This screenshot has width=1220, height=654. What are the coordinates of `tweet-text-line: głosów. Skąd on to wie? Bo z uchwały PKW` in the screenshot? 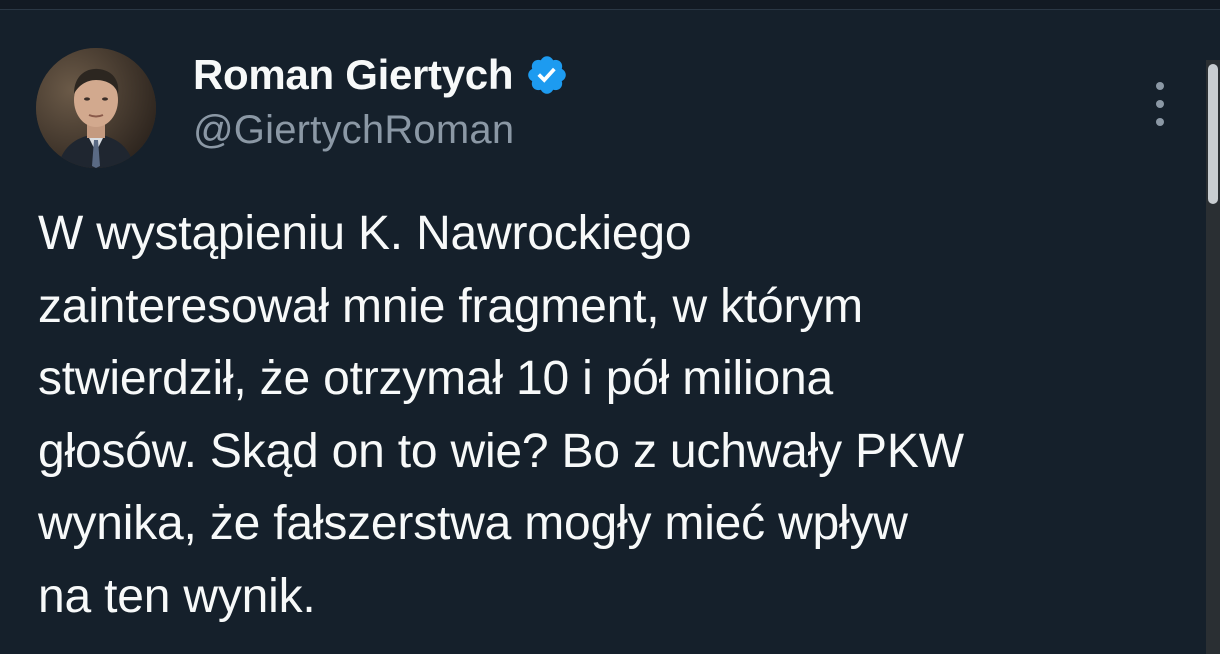 It's located at (501, 451).